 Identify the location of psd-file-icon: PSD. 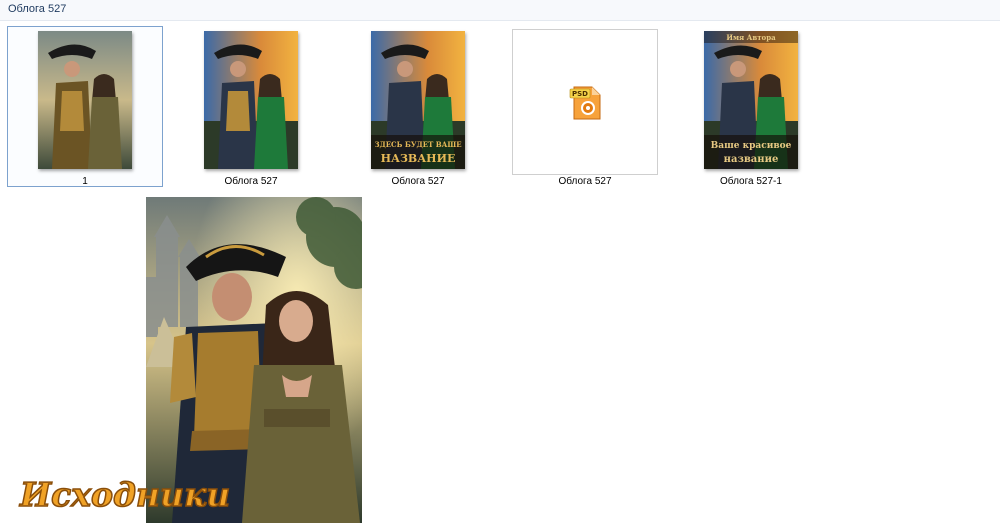
(585, 103).